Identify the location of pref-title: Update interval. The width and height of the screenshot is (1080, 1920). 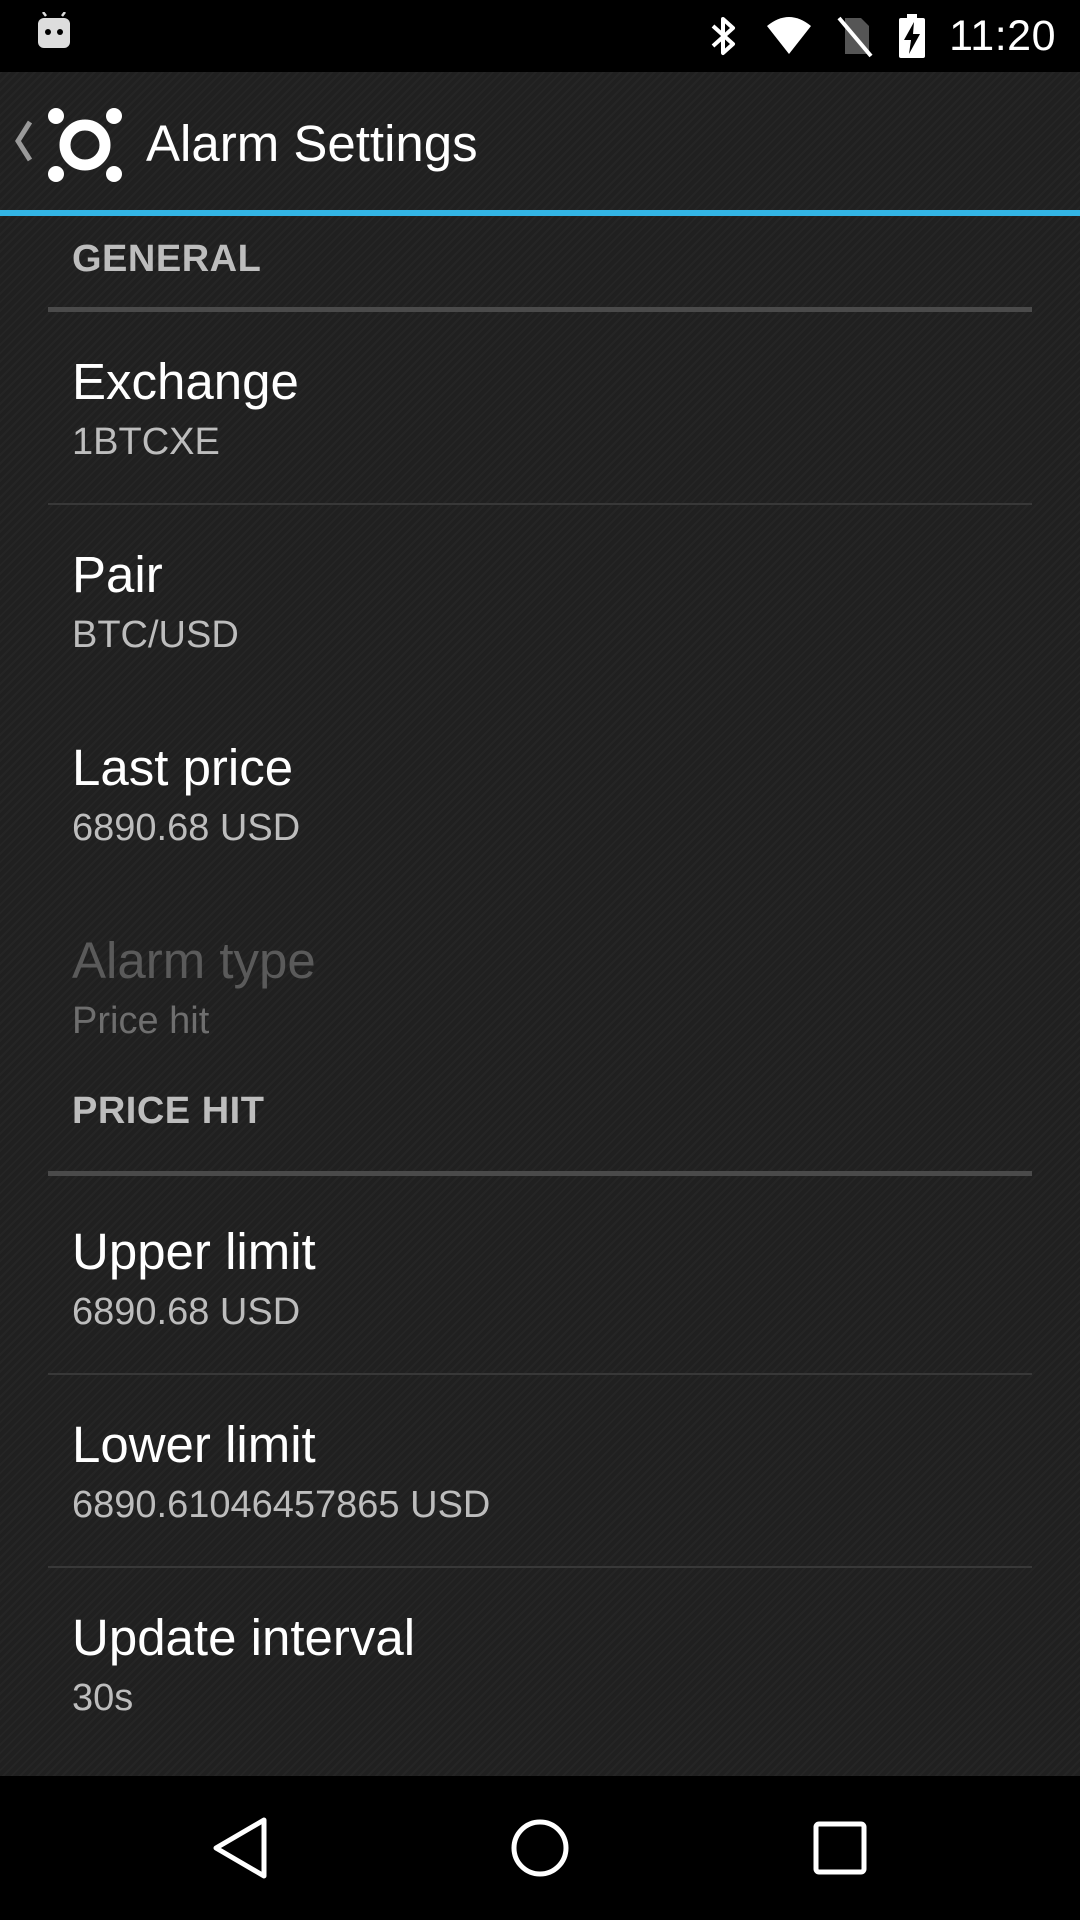
(244, 1637).